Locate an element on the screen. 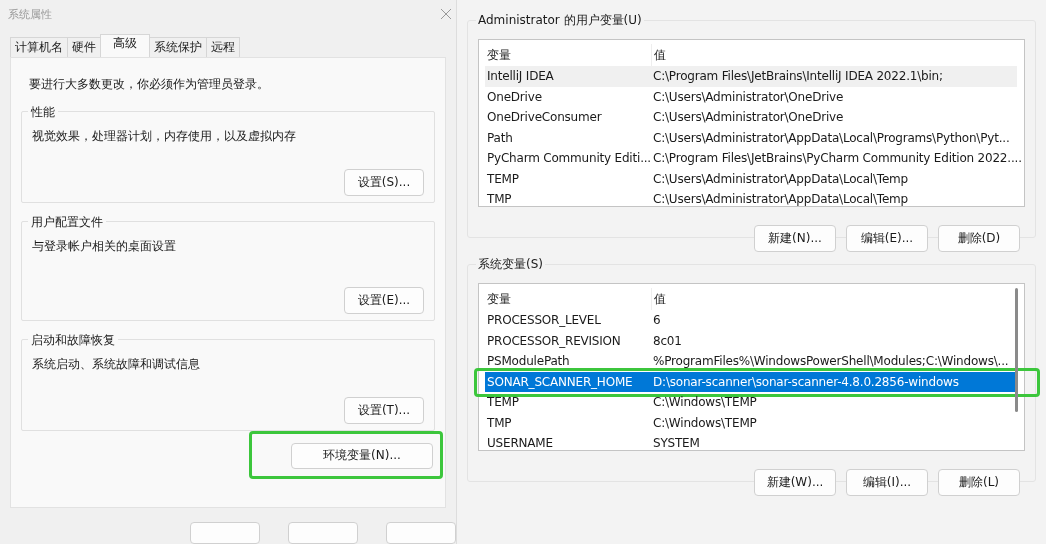 Image resolution: width=1046 pixels, height=544 pixels. variable-row: SONAR_SCANNER_HOME D:\sonar-scanner\sonar-scanner-4.8.0.2856-windows is located at coordinates (751, 381).